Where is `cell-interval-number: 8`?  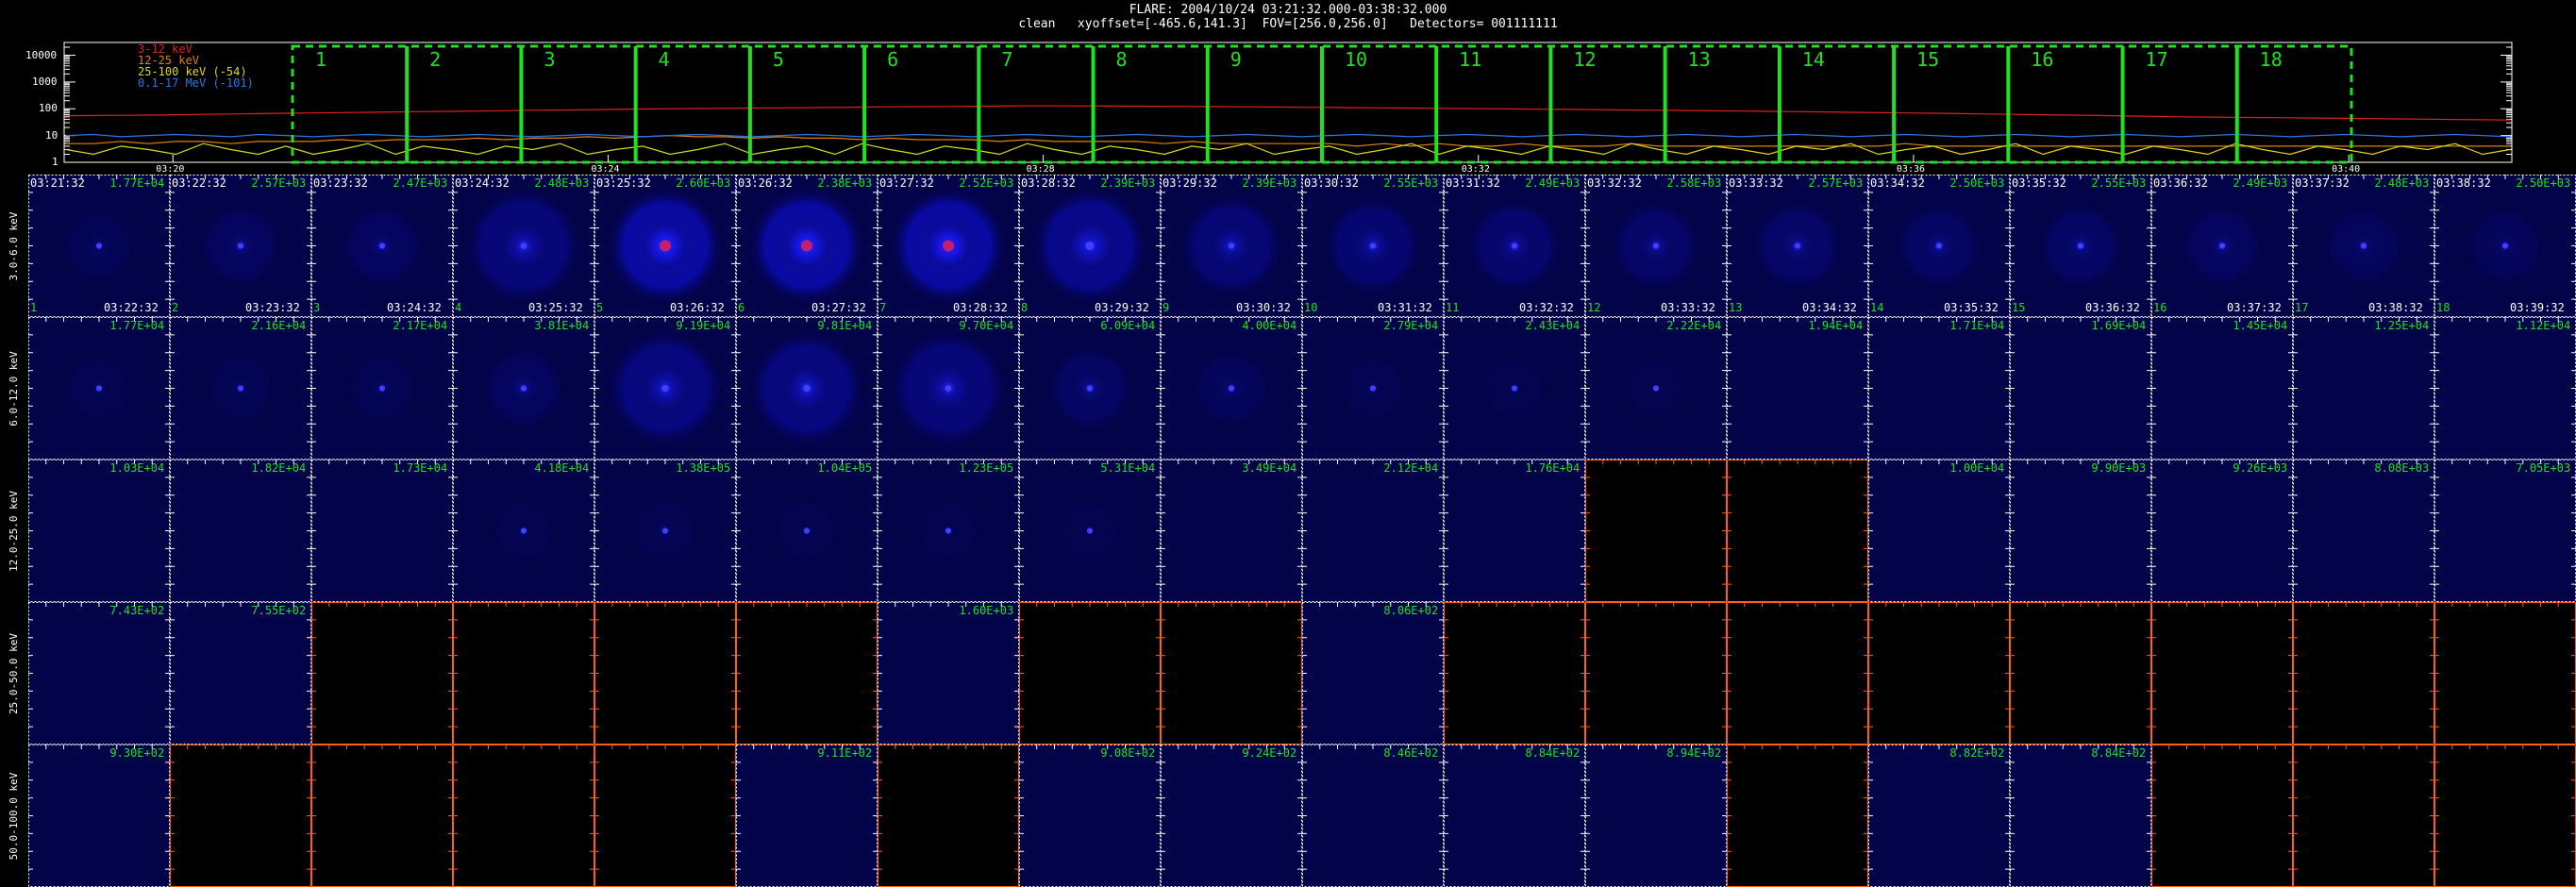
cell-interval-number: 8 is located at coordinates (1025, 307).